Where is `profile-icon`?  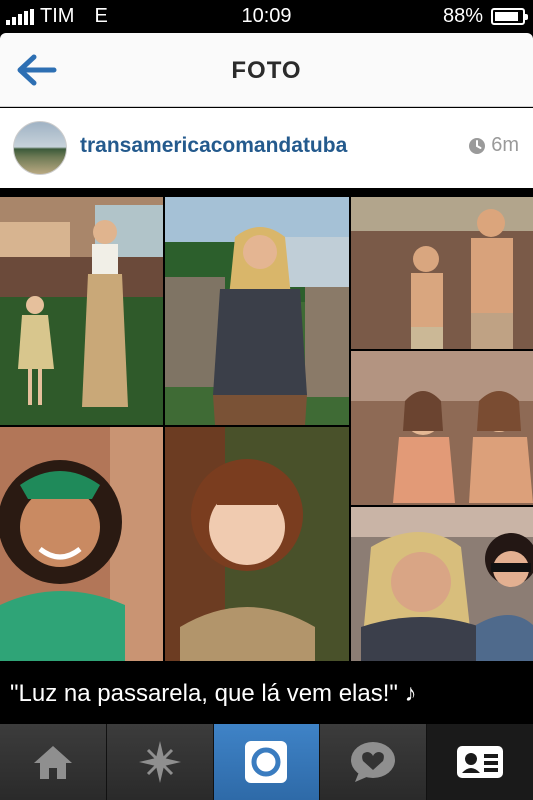 profile-icon is located at coordinates (480, 762).